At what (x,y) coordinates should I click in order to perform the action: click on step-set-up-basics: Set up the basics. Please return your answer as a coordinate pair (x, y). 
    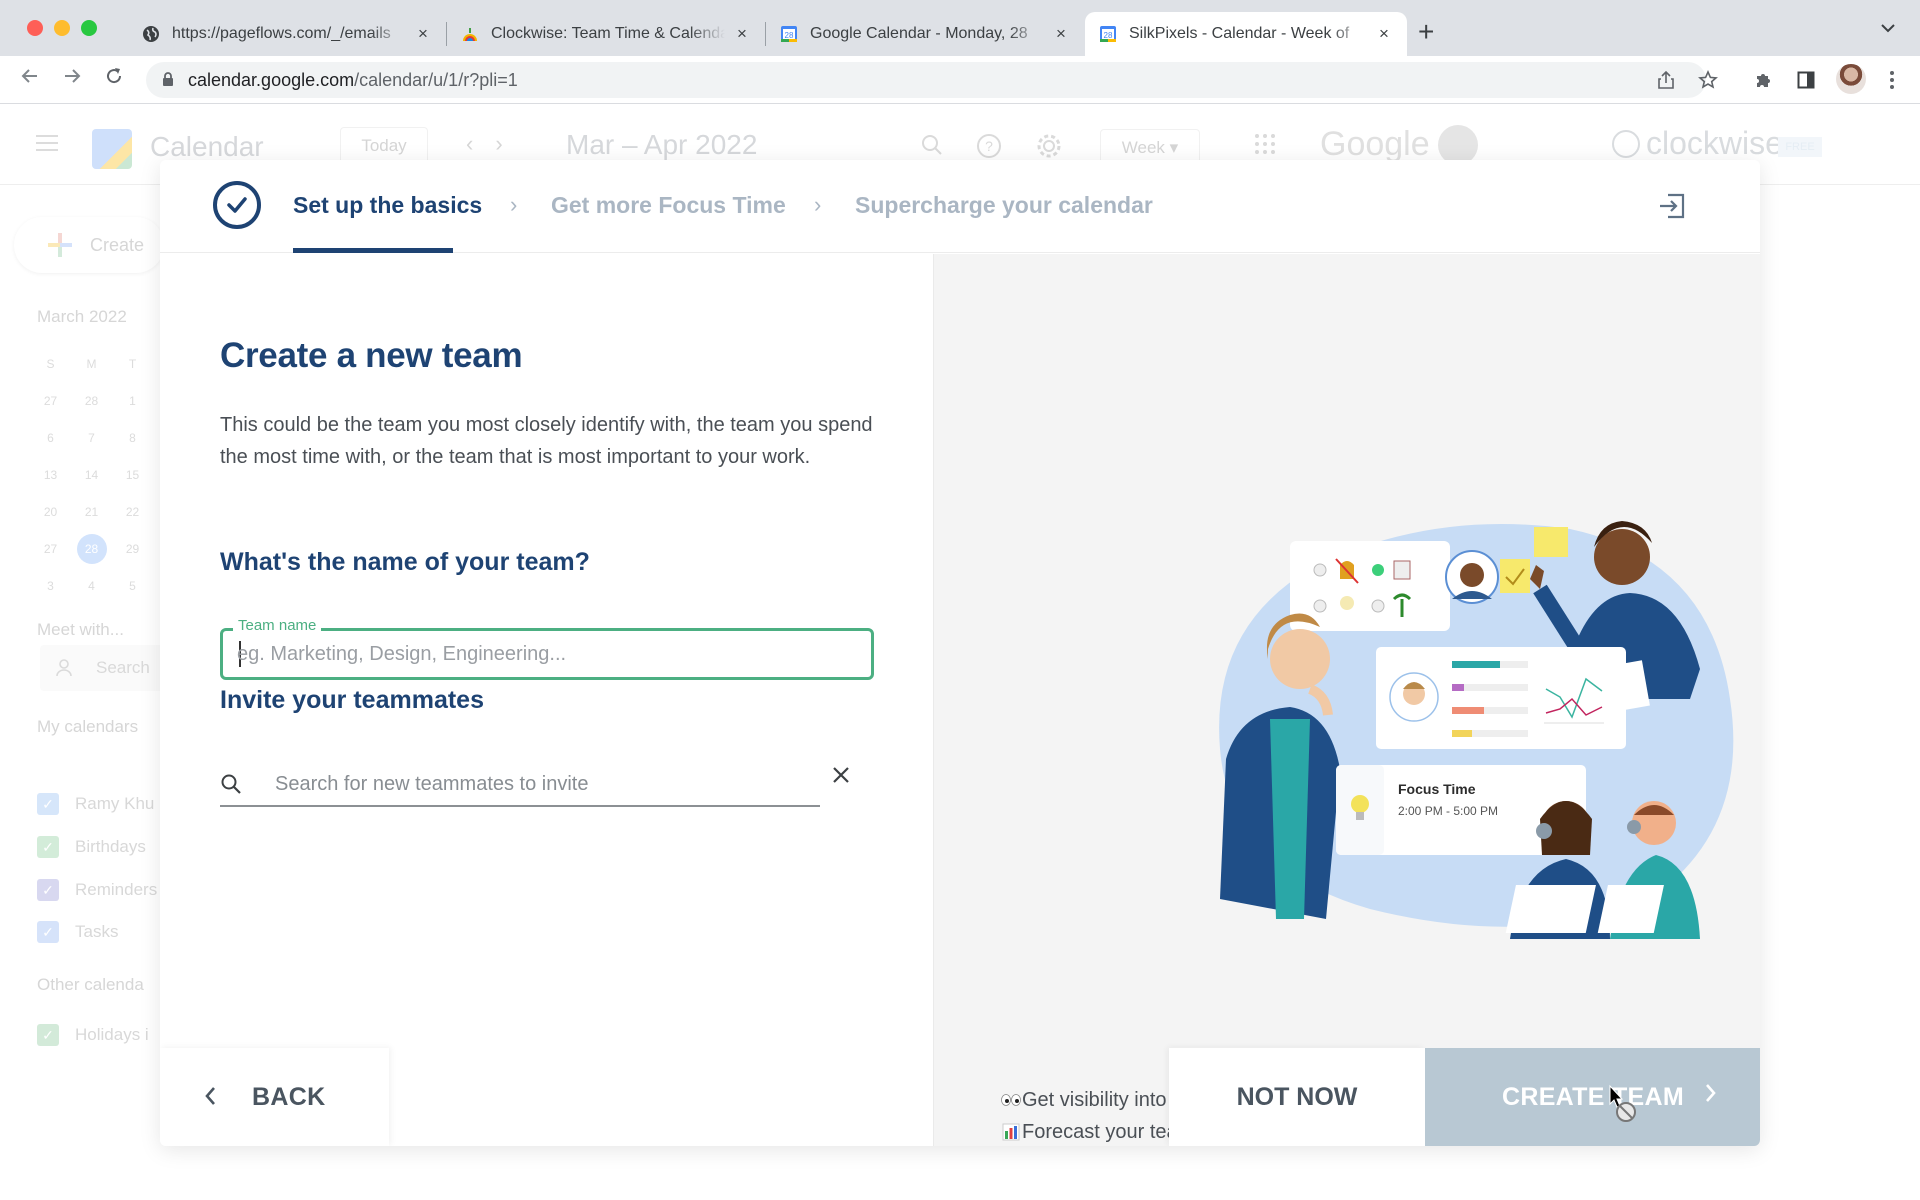
    Looking at the image, I should click on (387, 205).